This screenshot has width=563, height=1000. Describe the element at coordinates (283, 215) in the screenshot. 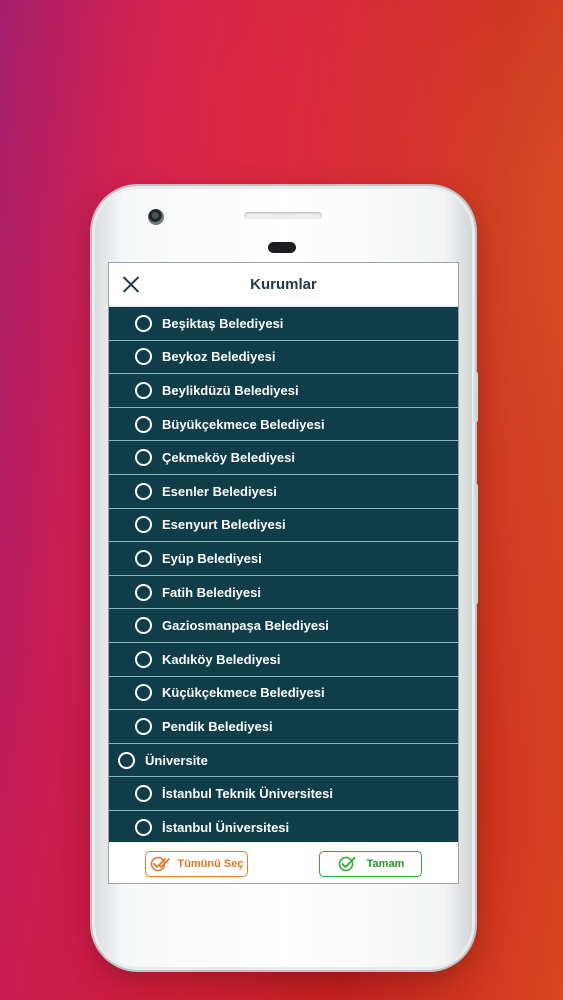

I see `speaker-grille` at that location.